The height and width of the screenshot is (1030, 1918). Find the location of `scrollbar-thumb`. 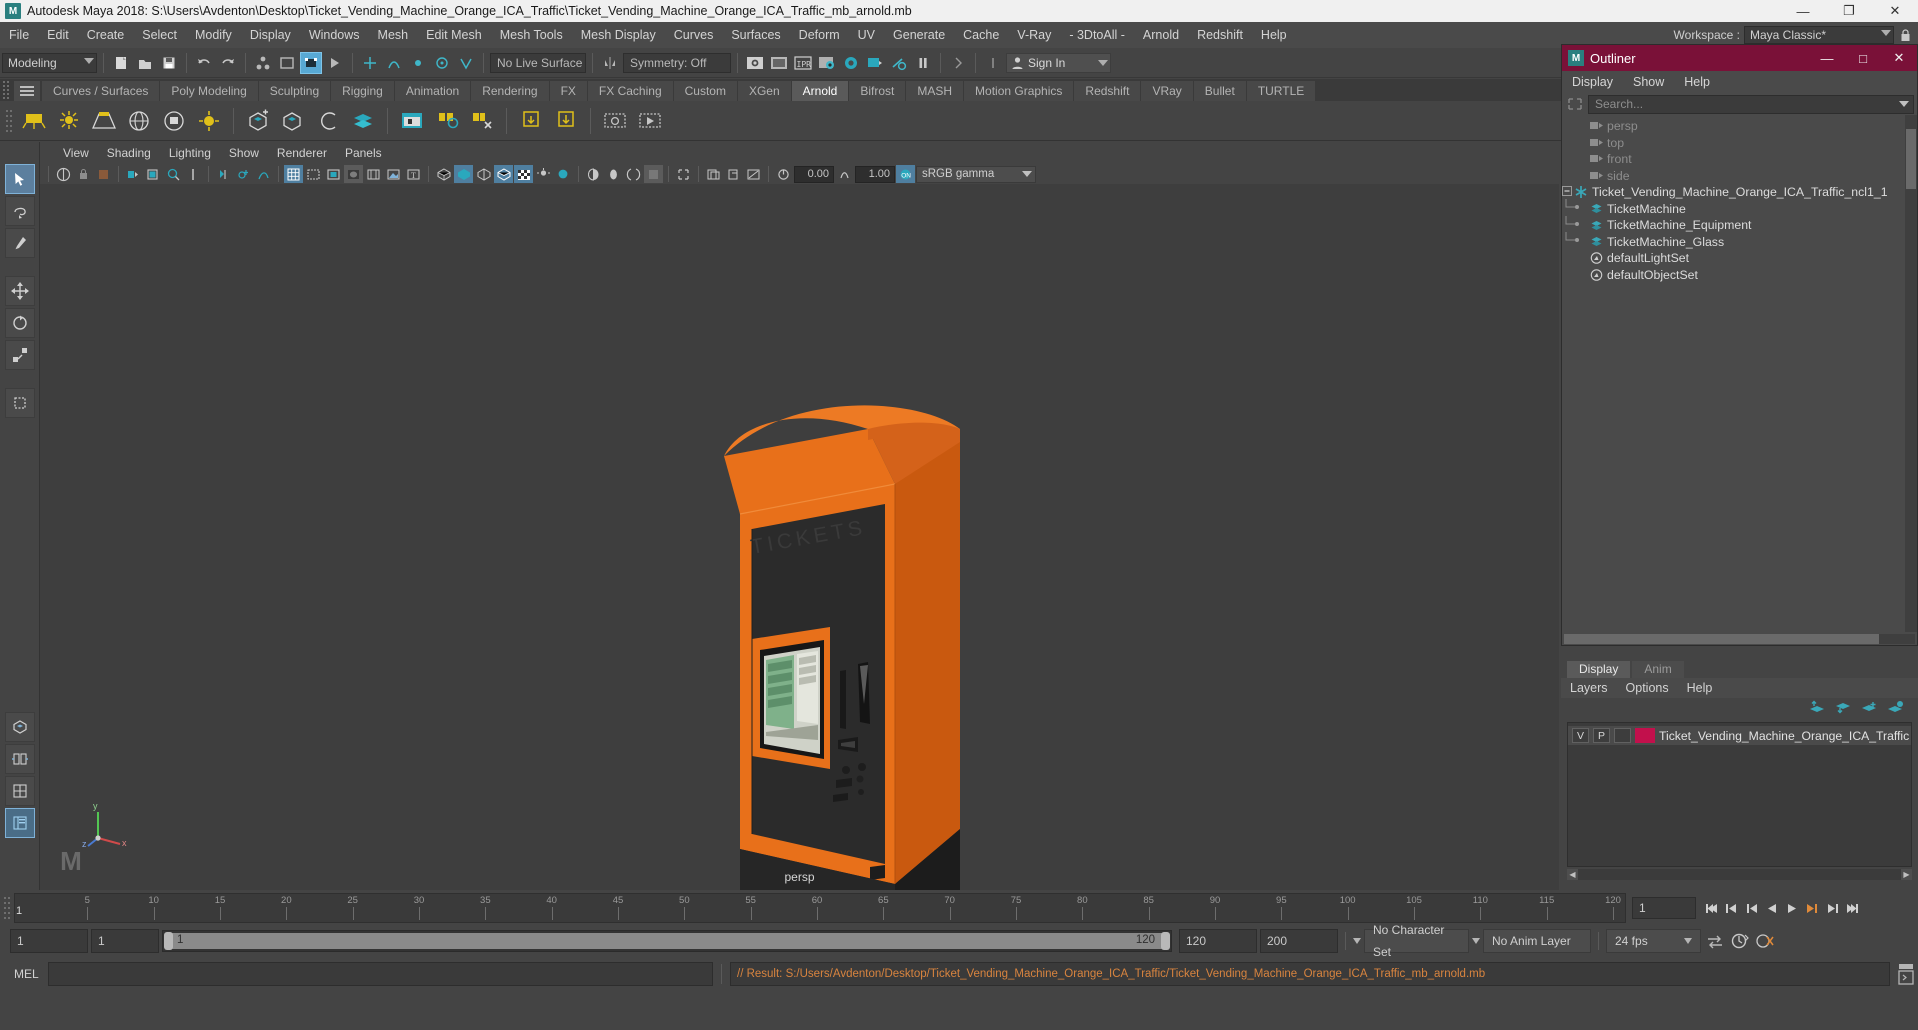

scrollbar-thumb is located at coordinates (1721, 638).